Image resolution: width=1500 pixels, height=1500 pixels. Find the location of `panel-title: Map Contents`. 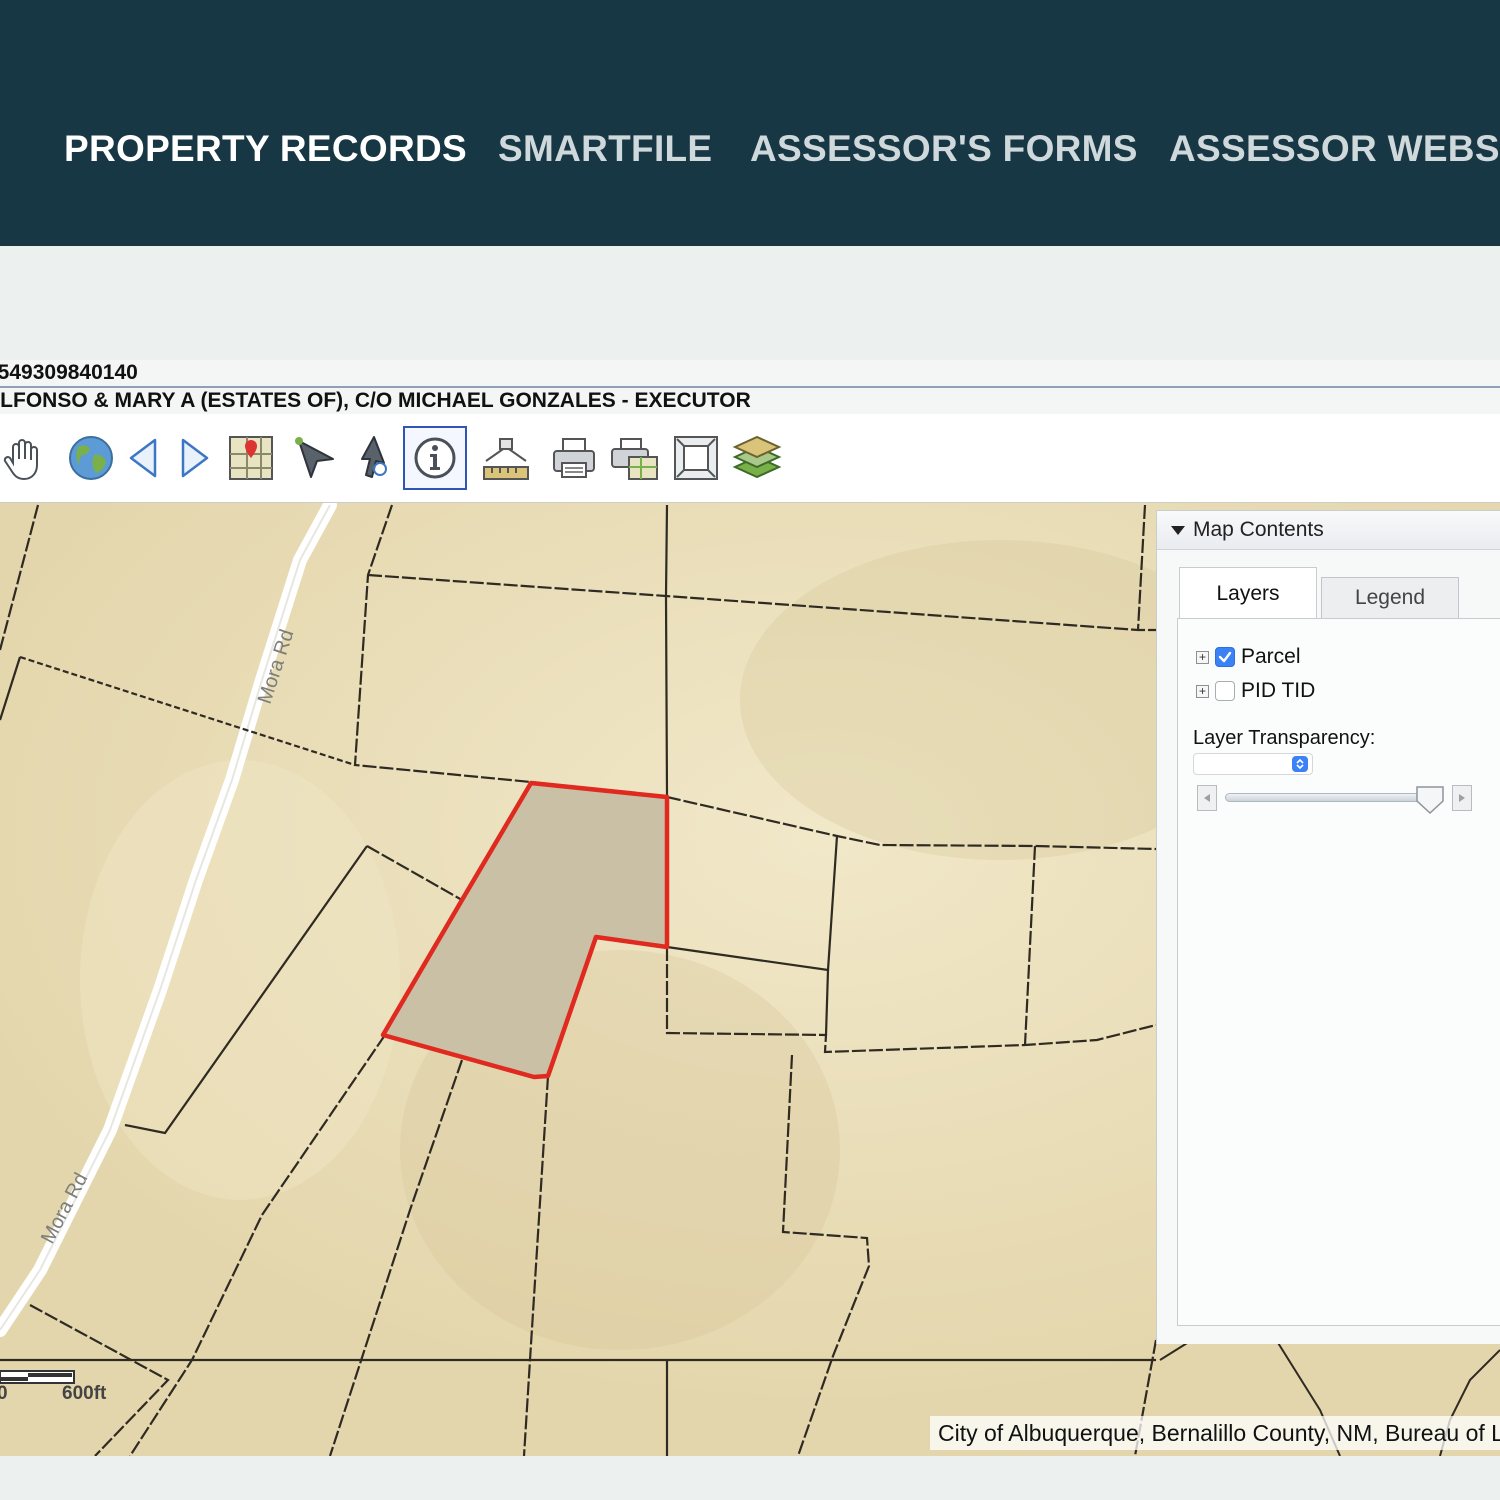

panel-title: Map Contents is located at coordinates (1258, 529).